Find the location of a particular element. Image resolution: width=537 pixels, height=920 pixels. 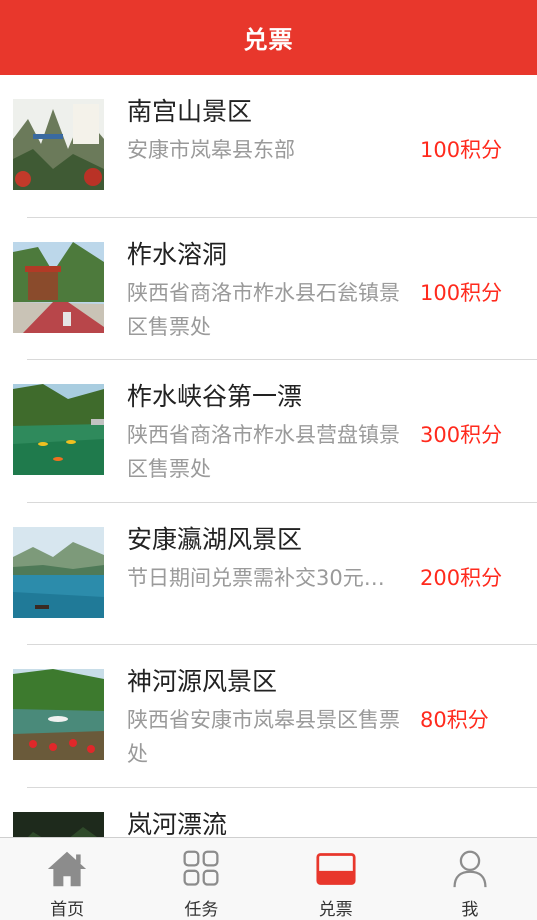

item-points: 80积分 is located at coordinates (454, 720).